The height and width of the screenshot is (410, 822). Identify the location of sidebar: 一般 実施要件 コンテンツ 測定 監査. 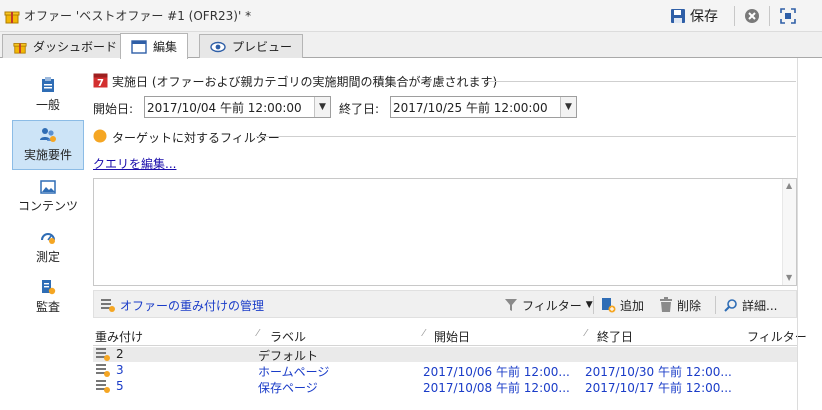
(44, 234).